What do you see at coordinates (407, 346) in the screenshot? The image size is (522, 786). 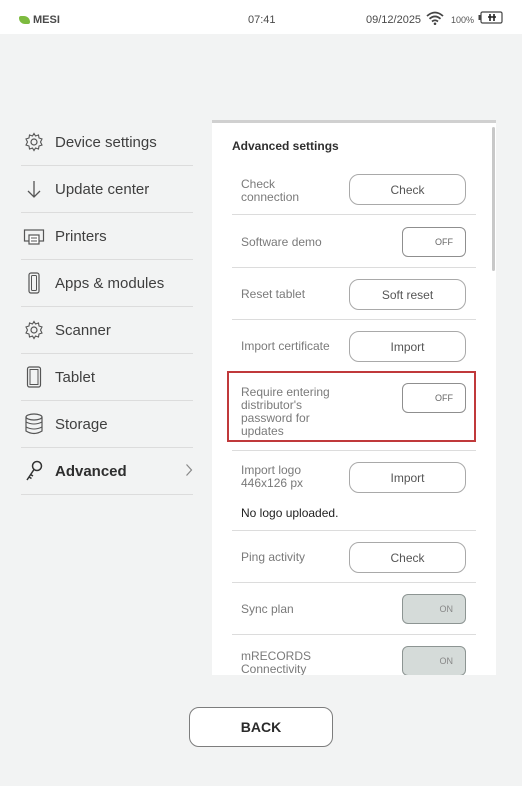 I see `import-certificate-button: Import` at bounding box center [407, 346].